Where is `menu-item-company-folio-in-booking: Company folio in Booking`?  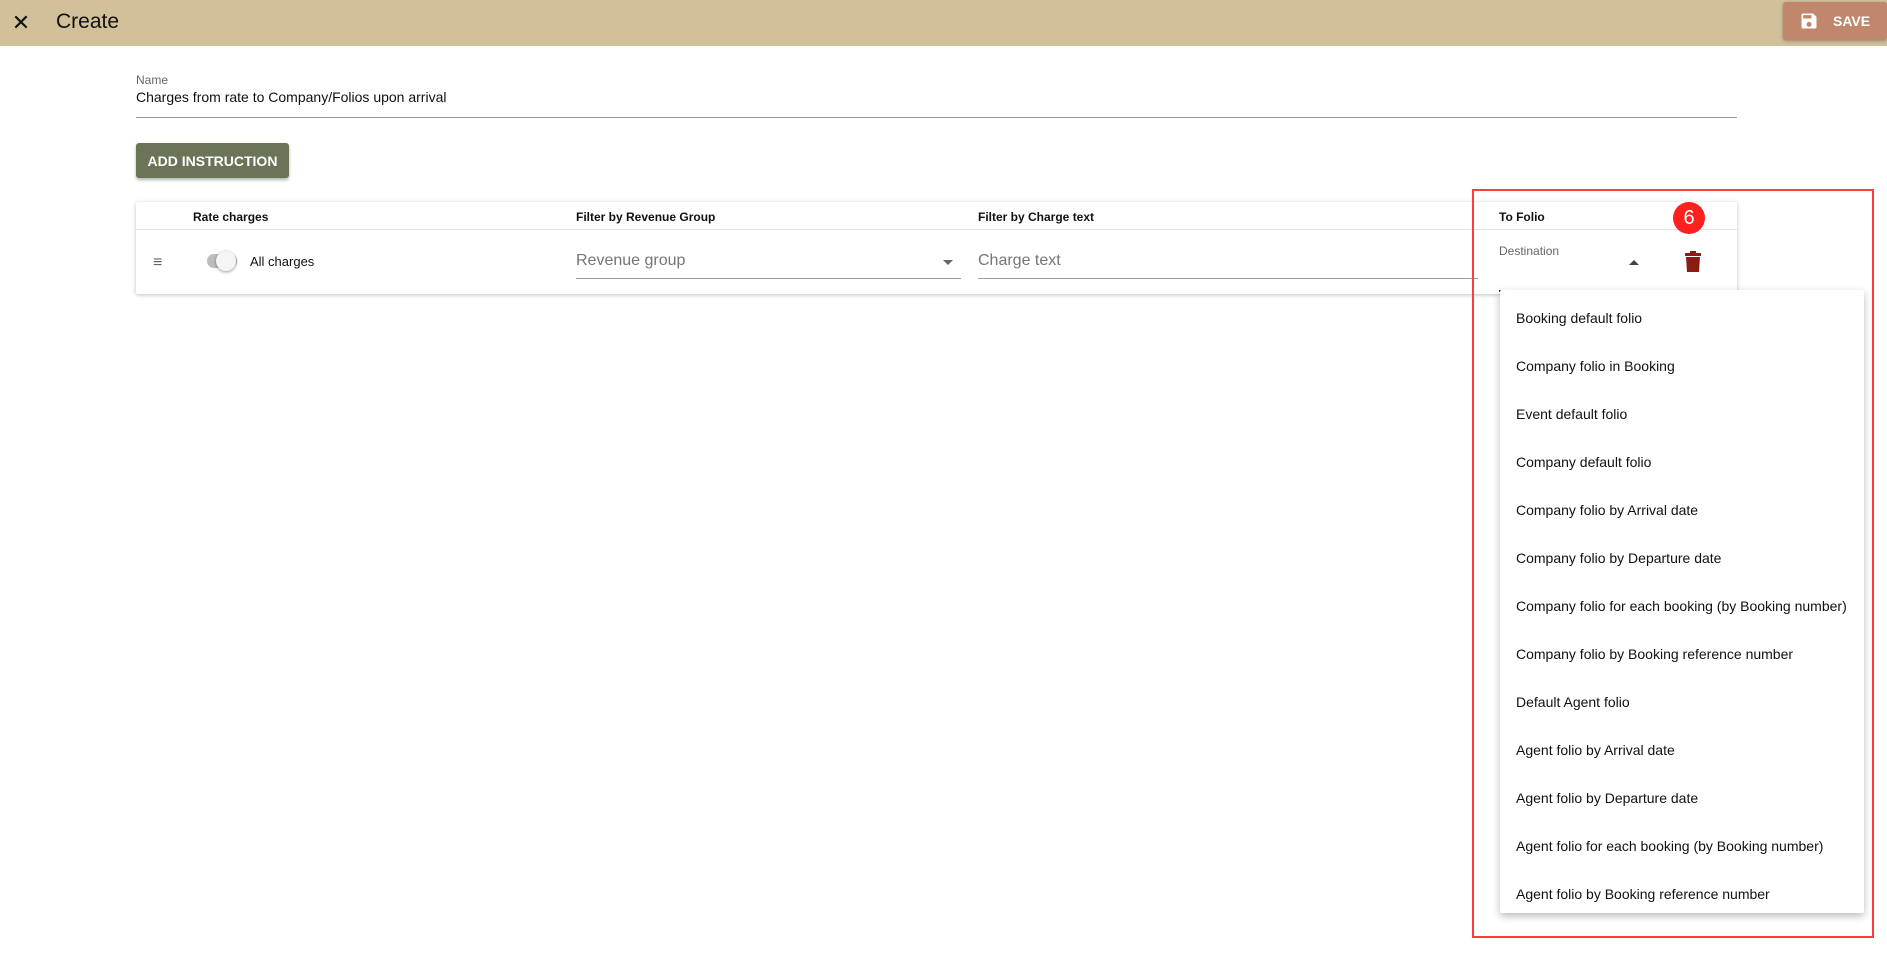
menu-item-company-folio-in-booking: Company folio in Booking is located at coordinates (1682, 366).